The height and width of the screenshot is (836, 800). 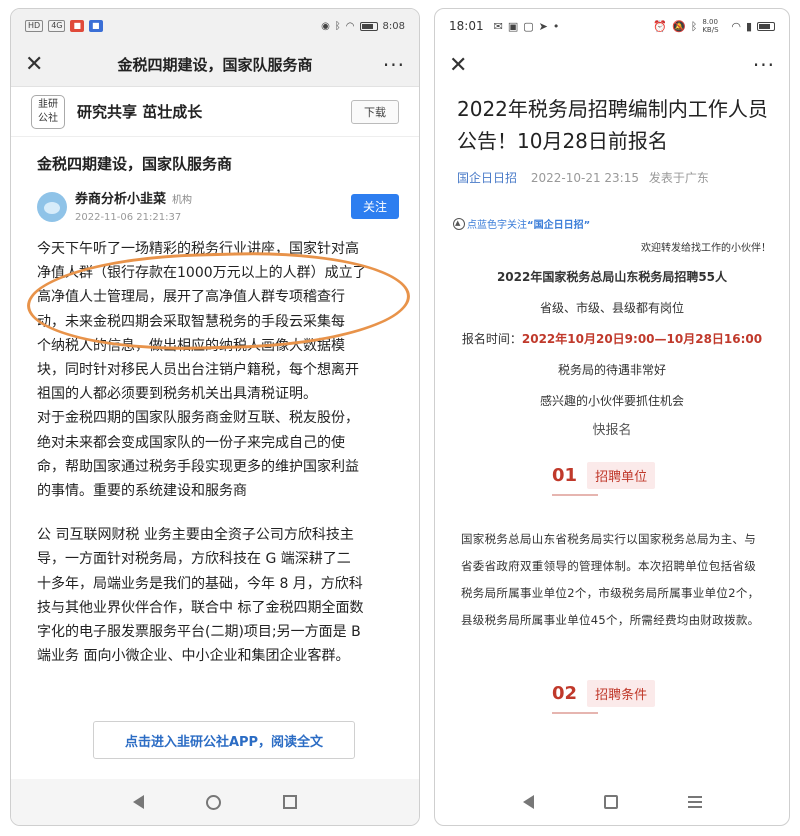 What do you see at coordinates (57, 26) in the screenshot?
I see `network-icon: 4G` at bounding box center [57, 26].